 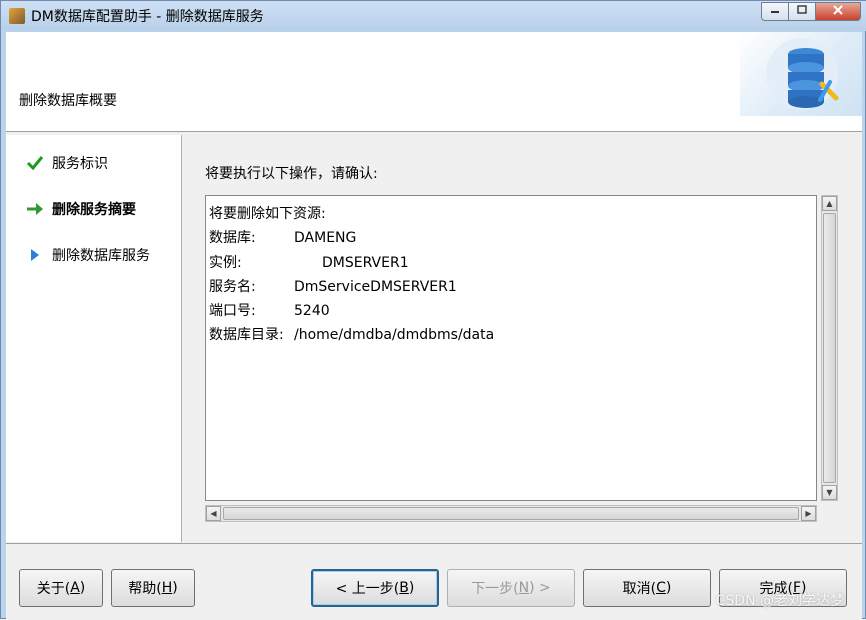 I want to click on next-label-end: ) >, so click(x=540, y=588).